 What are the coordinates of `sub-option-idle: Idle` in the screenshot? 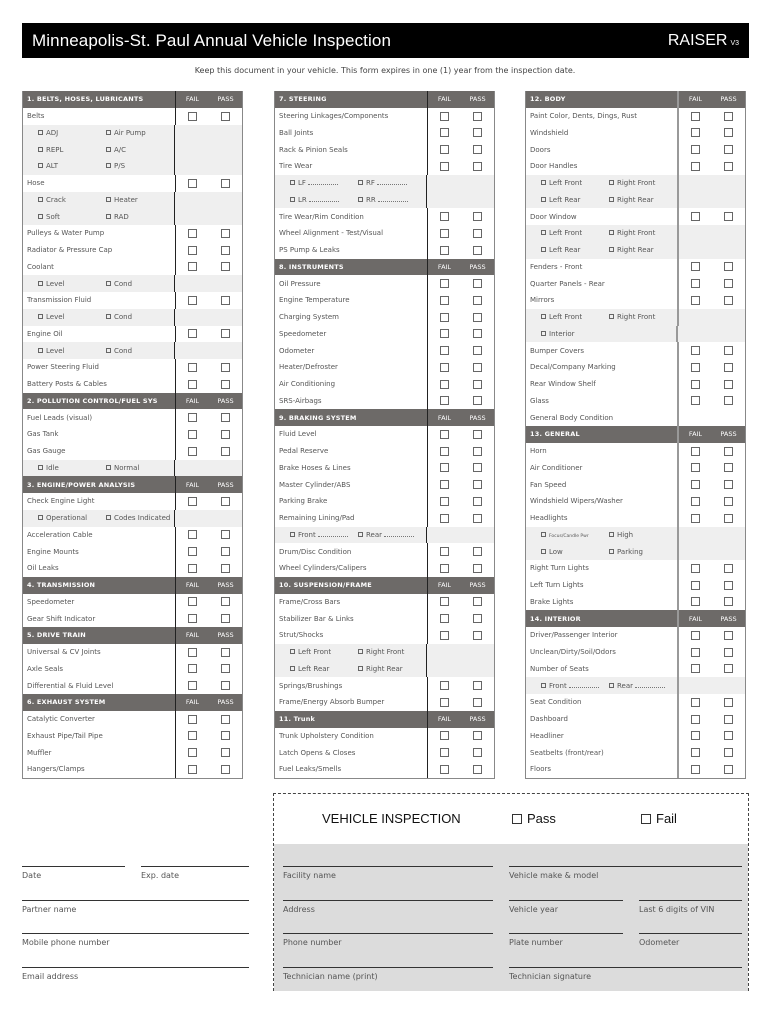 It's located at (72, 468).